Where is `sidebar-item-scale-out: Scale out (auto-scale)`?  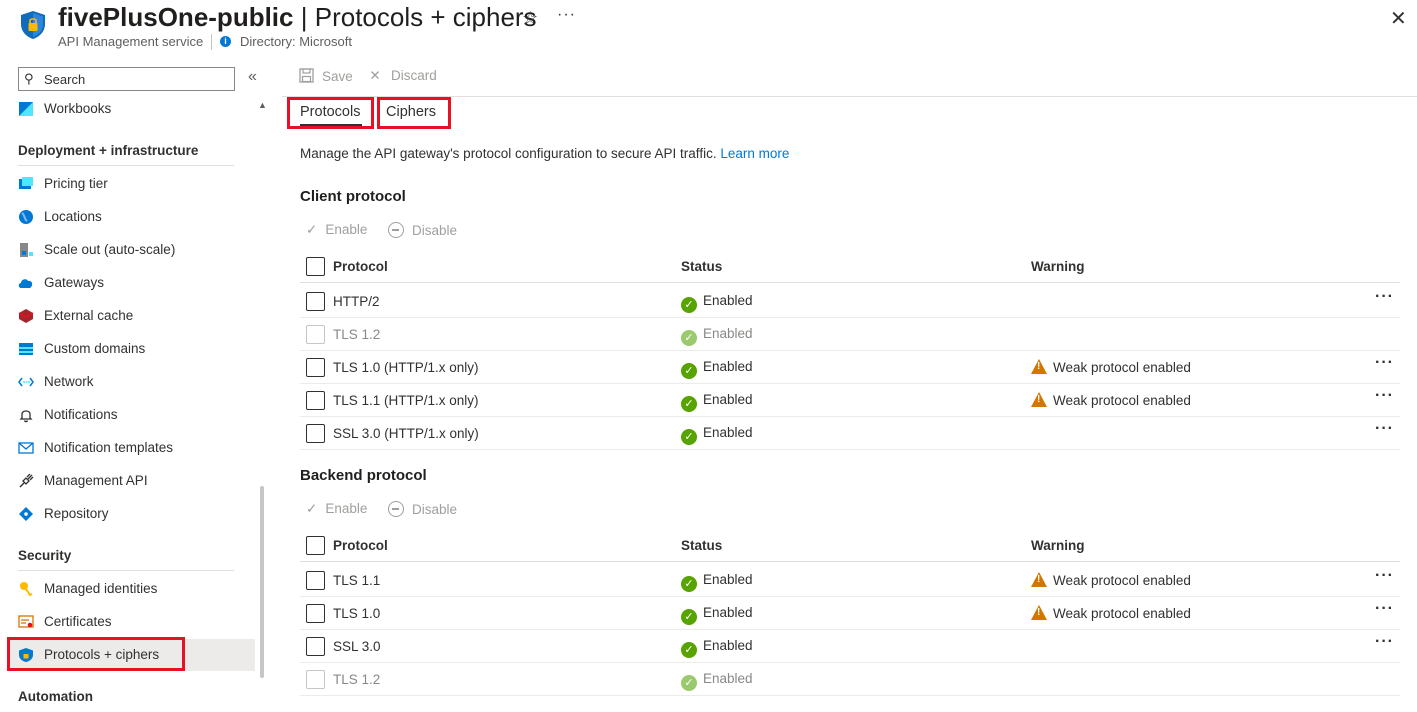 sidebar-item-scale-out: Scale out (auto-scale) is located at coordinates (131, 250).